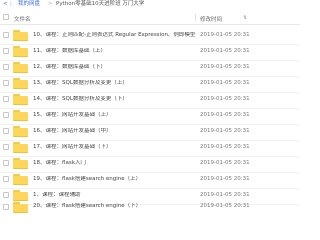 The width and height of the screenshot is (320, 240). I want to click on file-name: 16、课程：网站开发基础（中）, so click(114, 131).